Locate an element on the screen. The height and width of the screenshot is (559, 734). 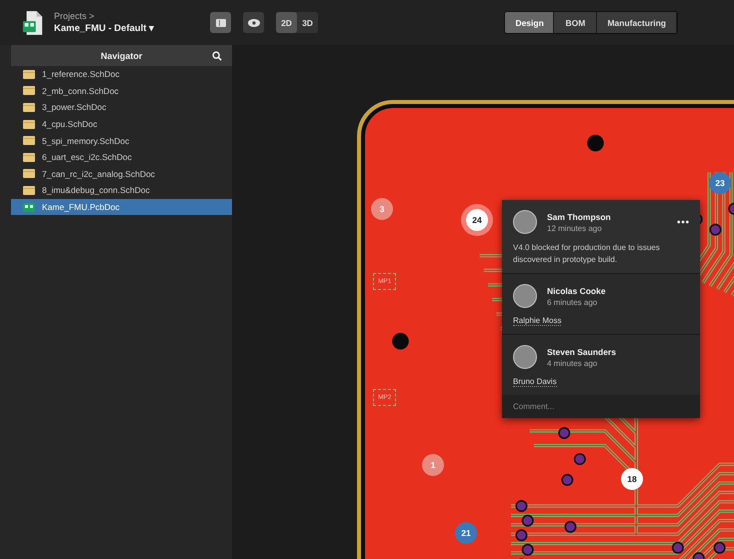
visibility-button is located at coordinates (253, 22).